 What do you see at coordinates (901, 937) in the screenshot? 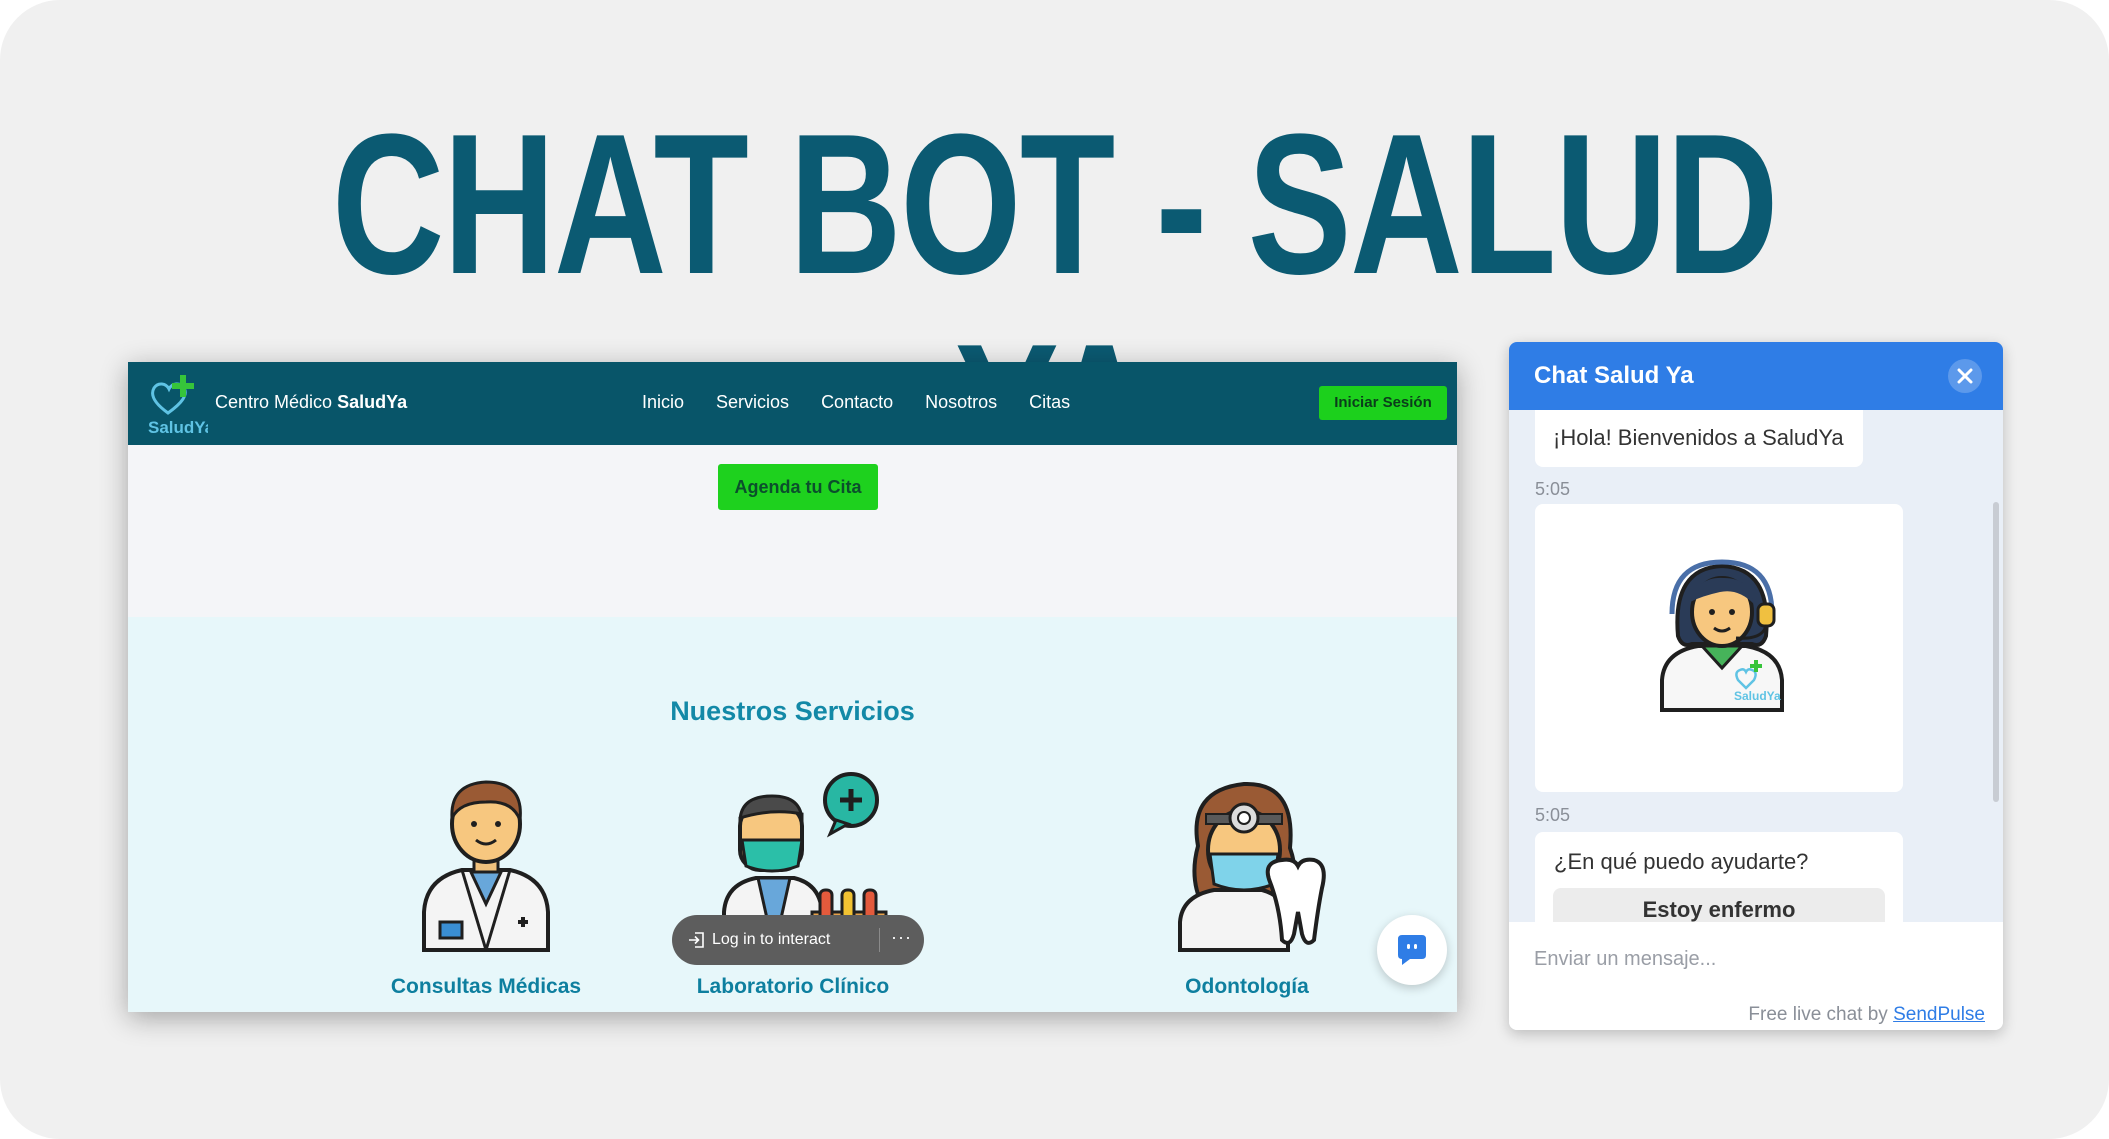
I see `more-options-icon: ···` at bounding box center [901, 937].